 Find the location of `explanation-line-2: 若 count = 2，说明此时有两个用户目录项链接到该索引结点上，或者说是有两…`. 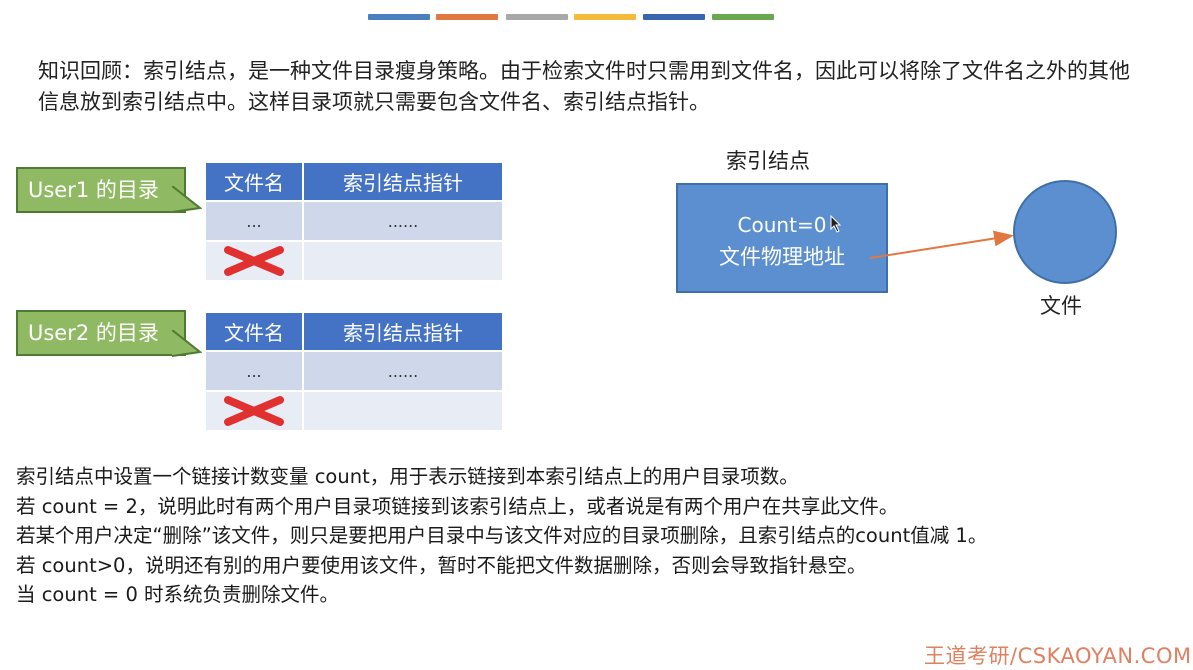

explanation-line-2: 若 count = 2，说明此时有两个用户目录项链接到该索引结点上，或者说是有两… is located at coordinates (457, 506).